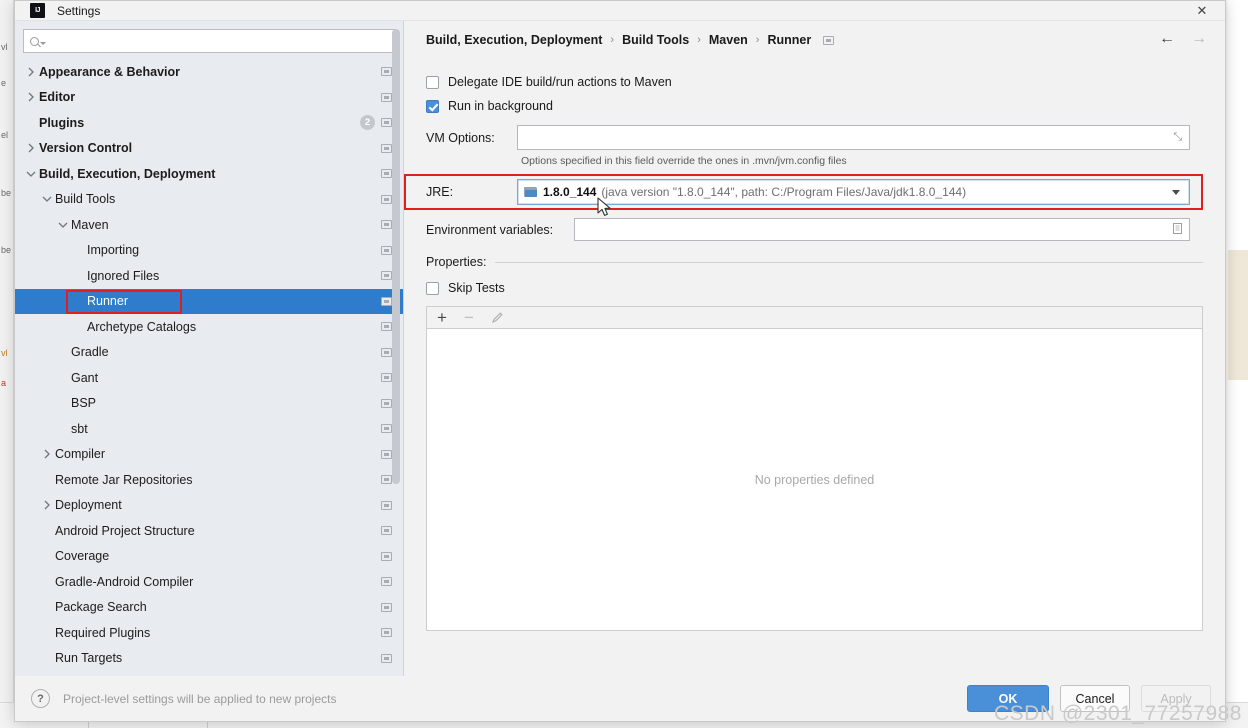 The width and height of the screenshot is (1248, 728). I want to click on sidebar-item-deployment: Deployment, so click(209, 506).